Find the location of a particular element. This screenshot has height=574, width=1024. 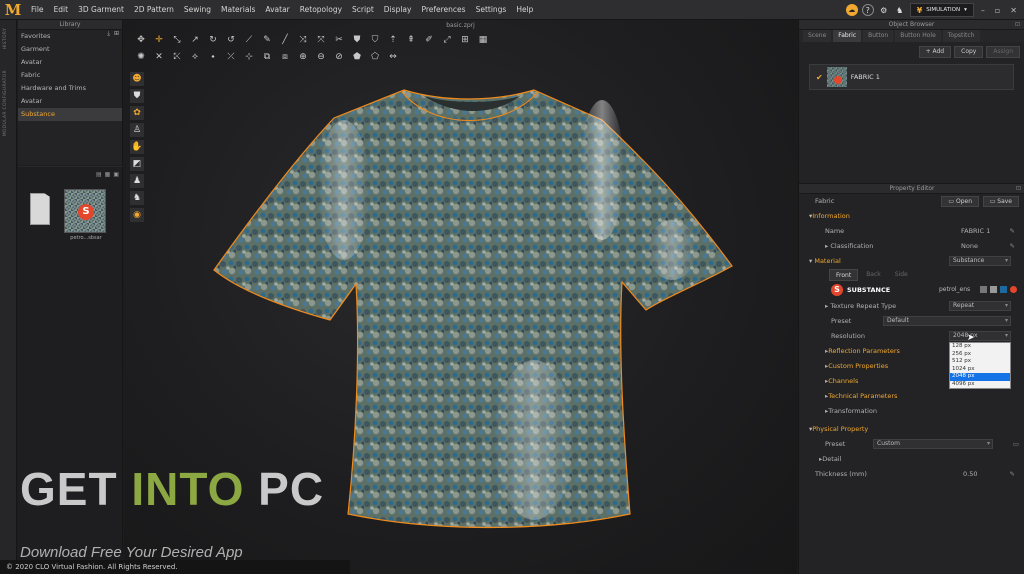

preset-row: Preset Default is located at coordinates (911, 321).